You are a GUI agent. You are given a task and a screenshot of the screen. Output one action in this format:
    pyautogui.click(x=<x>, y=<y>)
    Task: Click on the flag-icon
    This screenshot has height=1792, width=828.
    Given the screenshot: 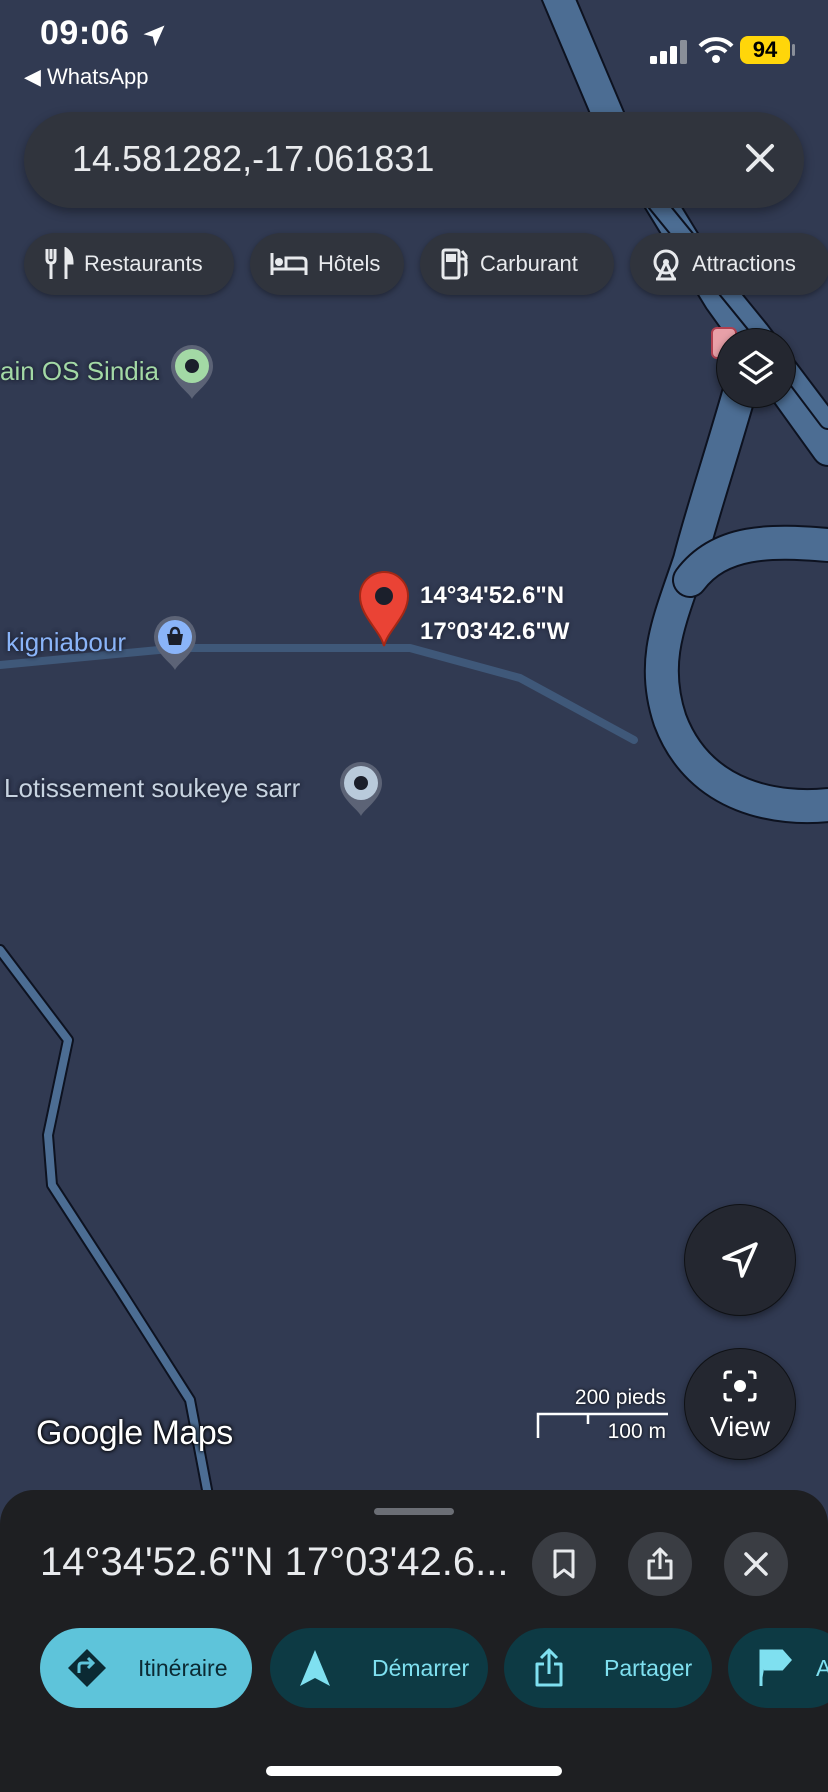 What is the action you would take?
    pyautogui.click(x=775, y=1667)
    